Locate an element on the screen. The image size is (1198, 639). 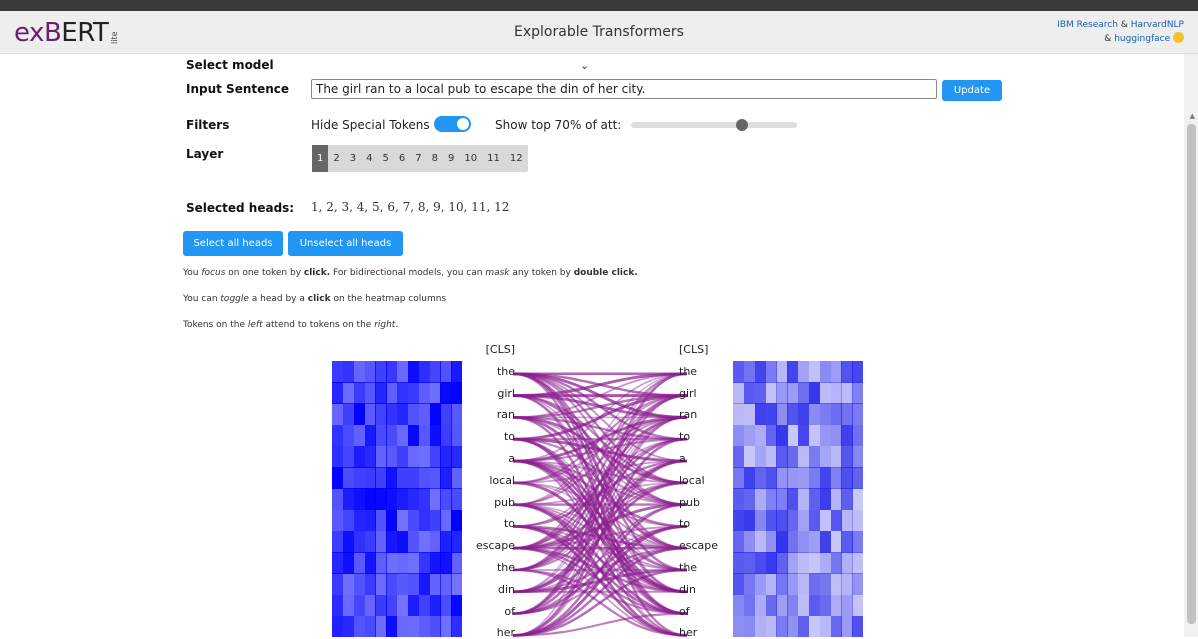
right-token: local is located at coordinates (714, 480).